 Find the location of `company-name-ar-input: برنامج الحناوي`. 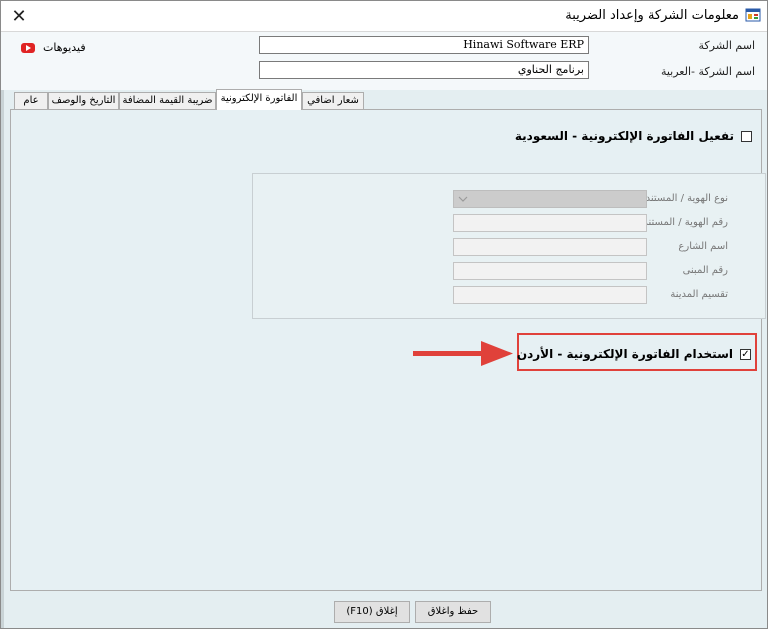

company-name-ar-input: برنامج الحناوي is located at coordinates (424, 70).